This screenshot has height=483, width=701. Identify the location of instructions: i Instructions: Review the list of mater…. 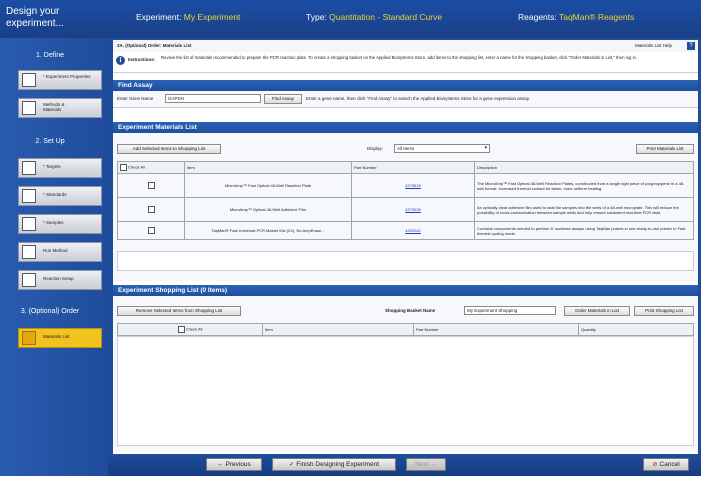
(405, 62).